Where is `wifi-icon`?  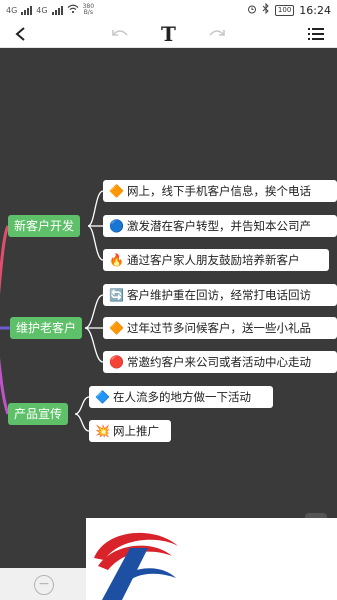
wifi-icon is located at coordinates (73, 10).